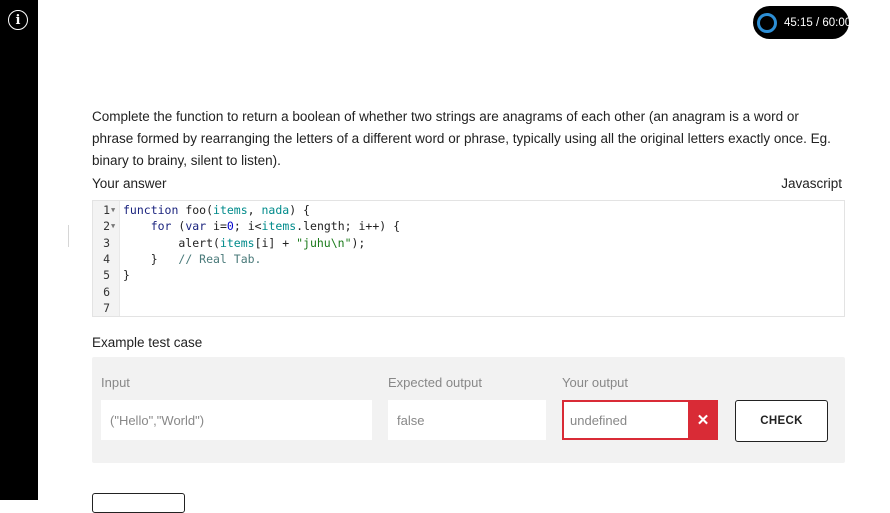  Describe the element at coordinates (115, 382) in the screenshot. I see `input-label: Input` at that location.